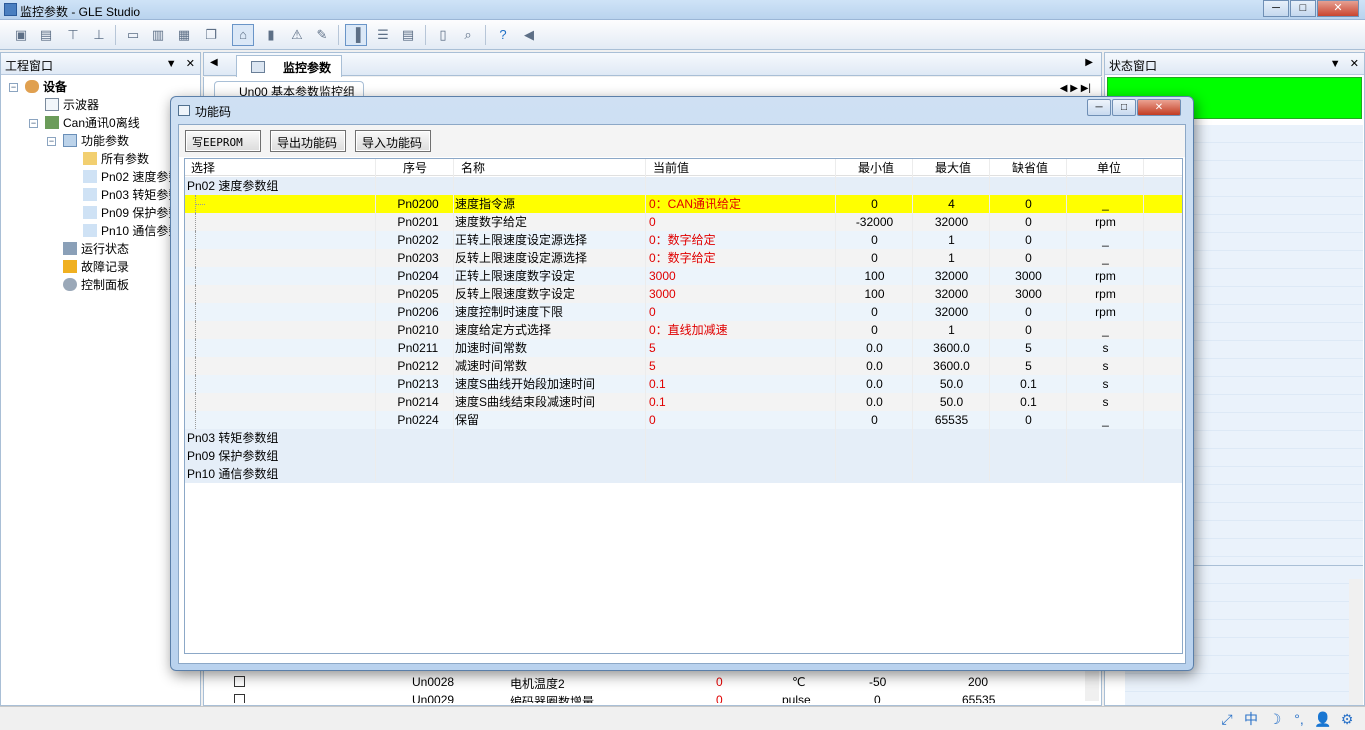  Describe the element at coordinates (10, 9) in the screenshot. I see `app-icon` at that location.